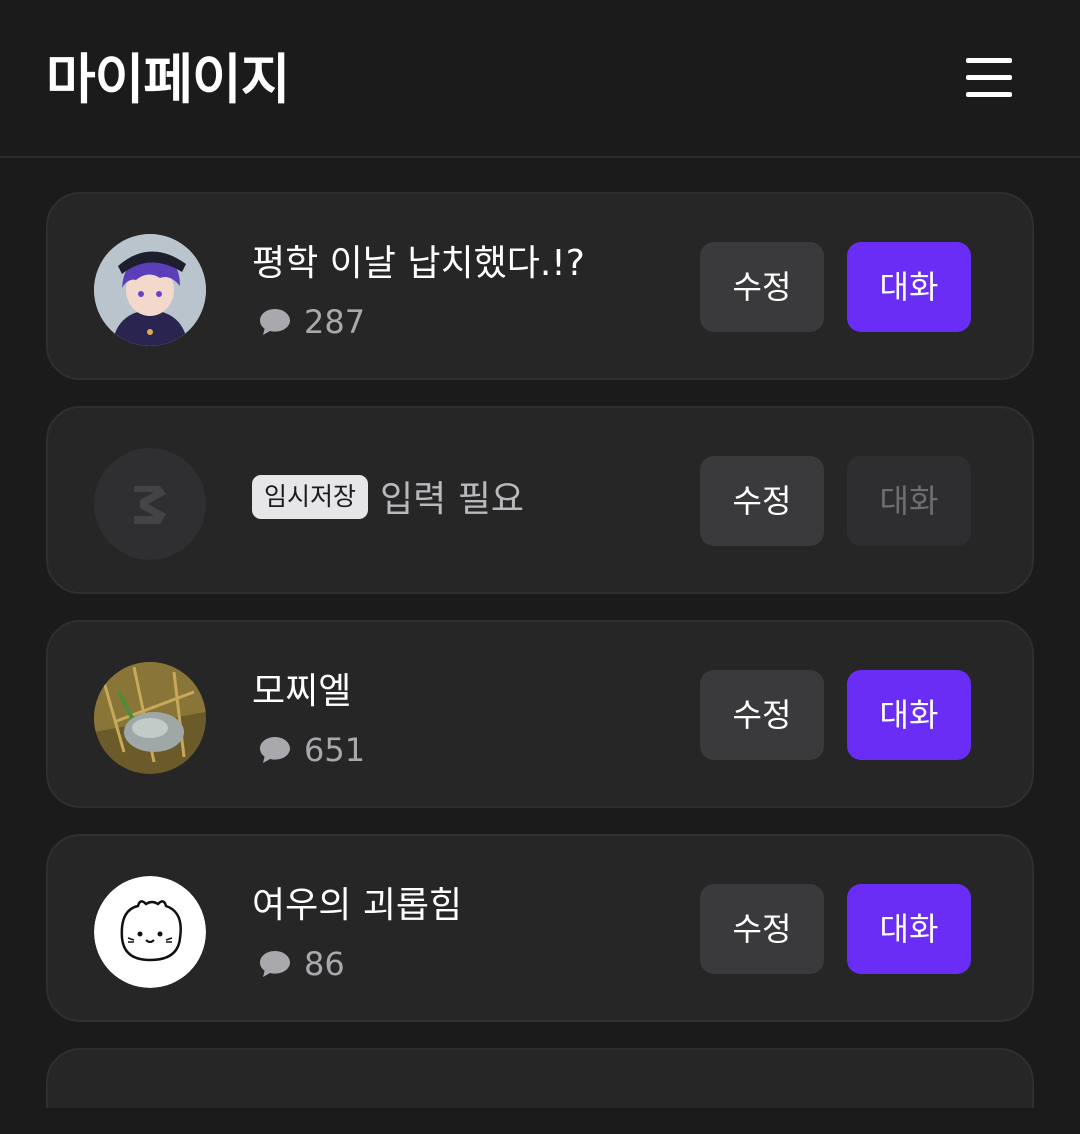 The height and width of the screenshot is (1134, 1080). I want to click on character-name-row: 임시저장 입력 필요, so click(388, 499).